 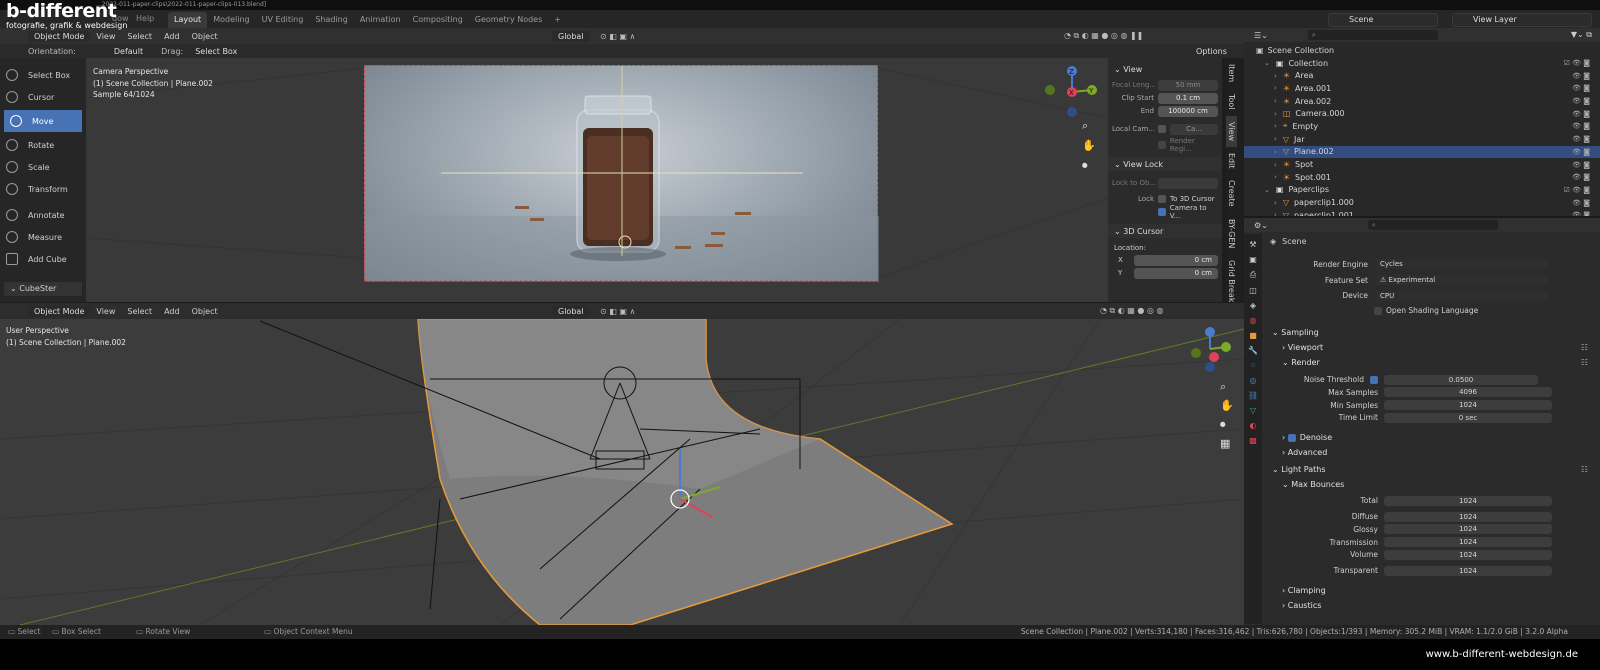 What do you see at coordinates (331, 20) in the screenshot?
I see `tab-shading: Shading` at bounding box center [331, 20].